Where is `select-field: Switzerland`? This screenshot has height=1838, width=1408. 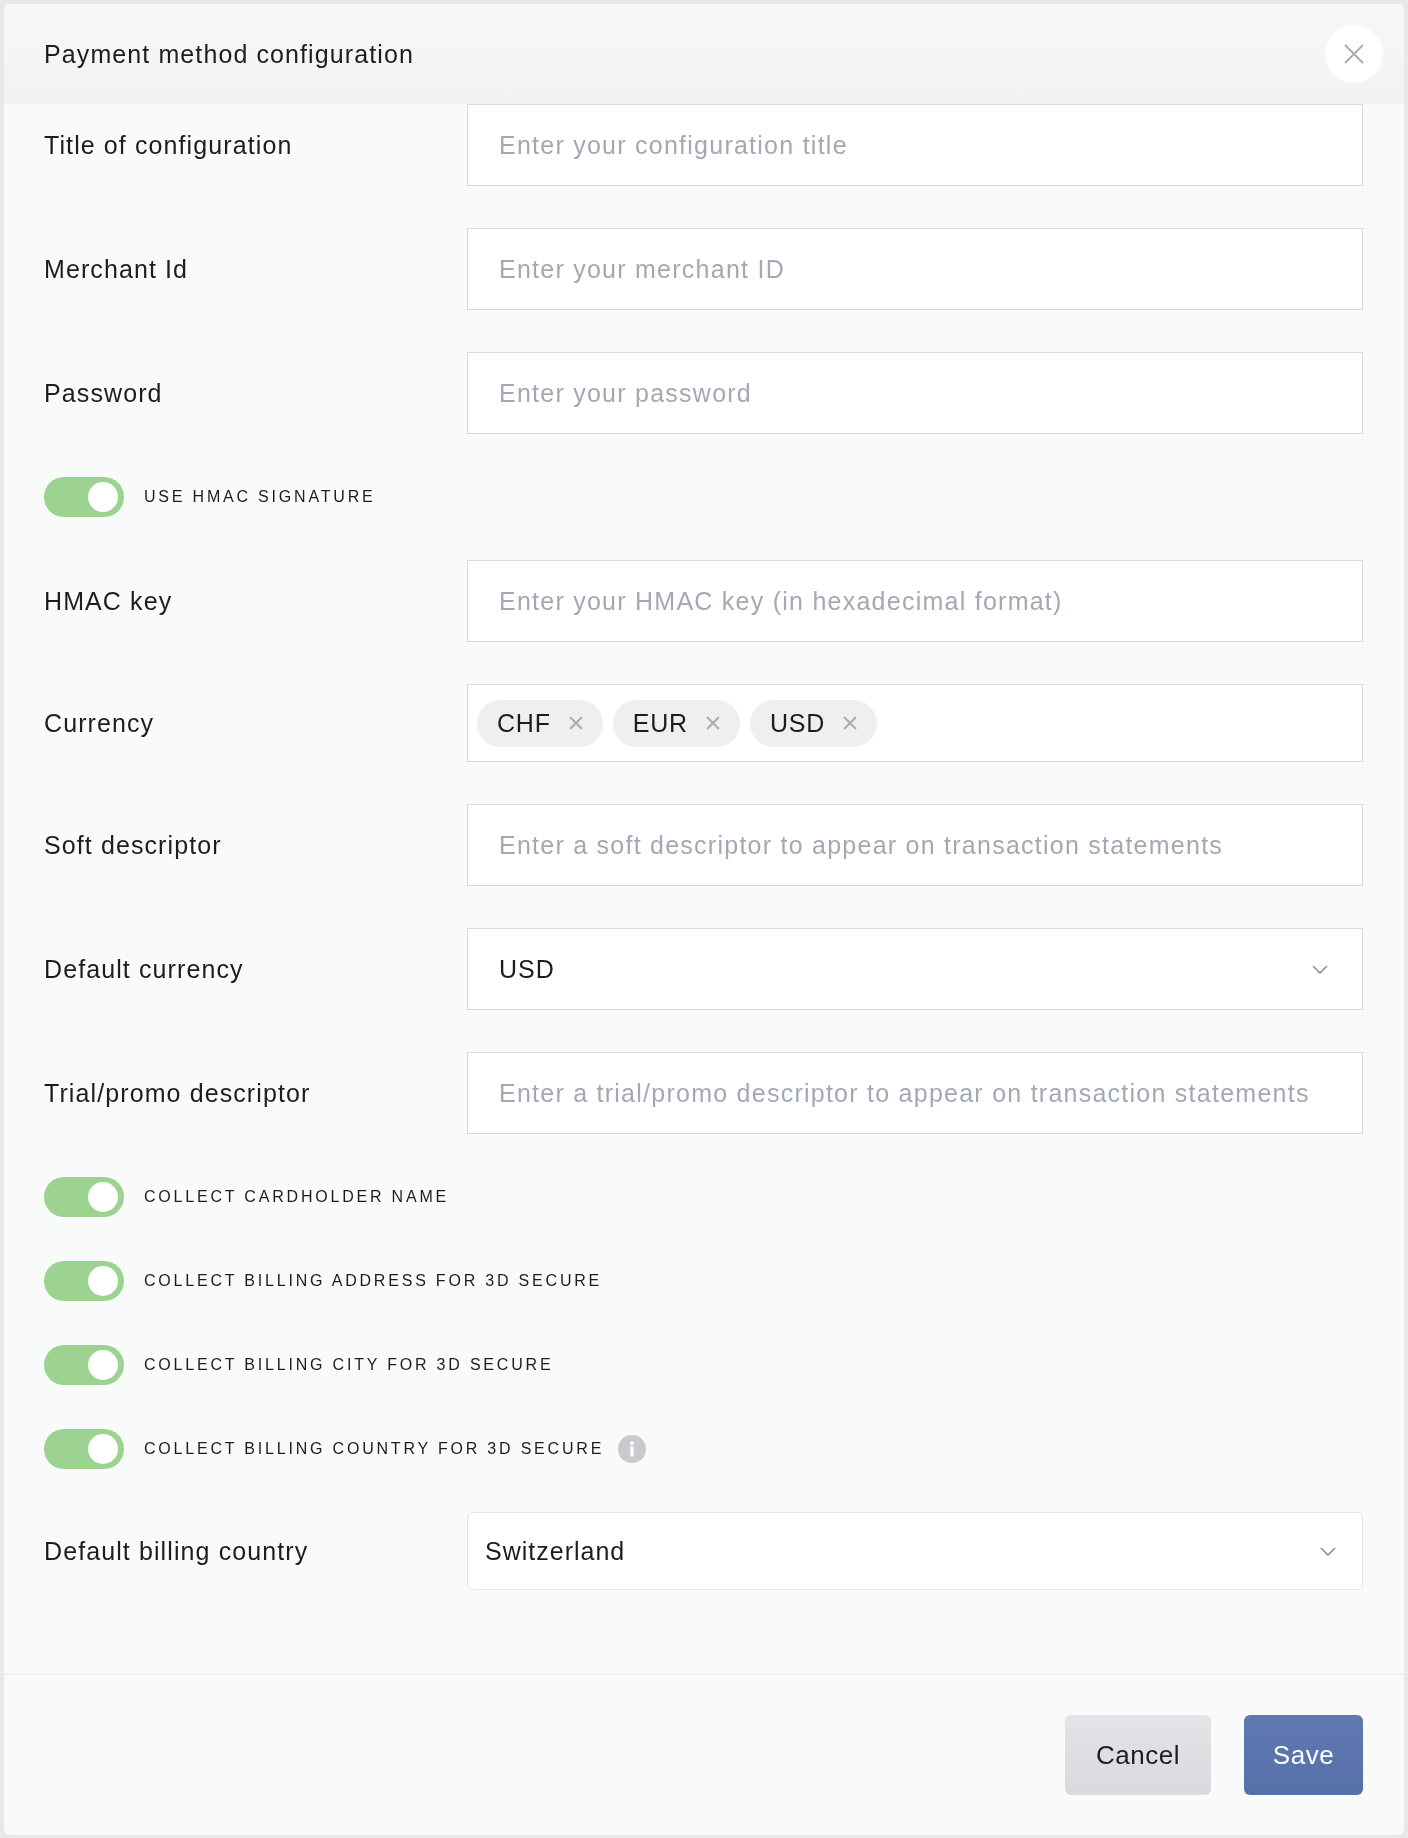
select-field: Switzerland is located at coordinates (915, 1551).